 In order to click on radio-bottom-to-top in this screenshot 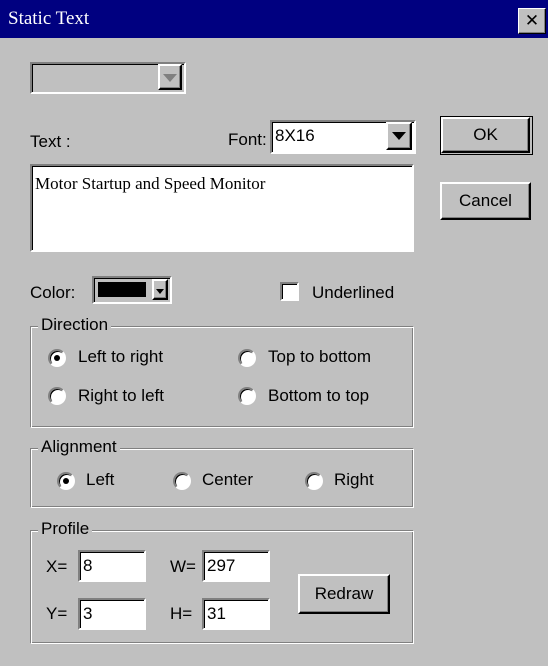, I will do `click(247, 396)`.